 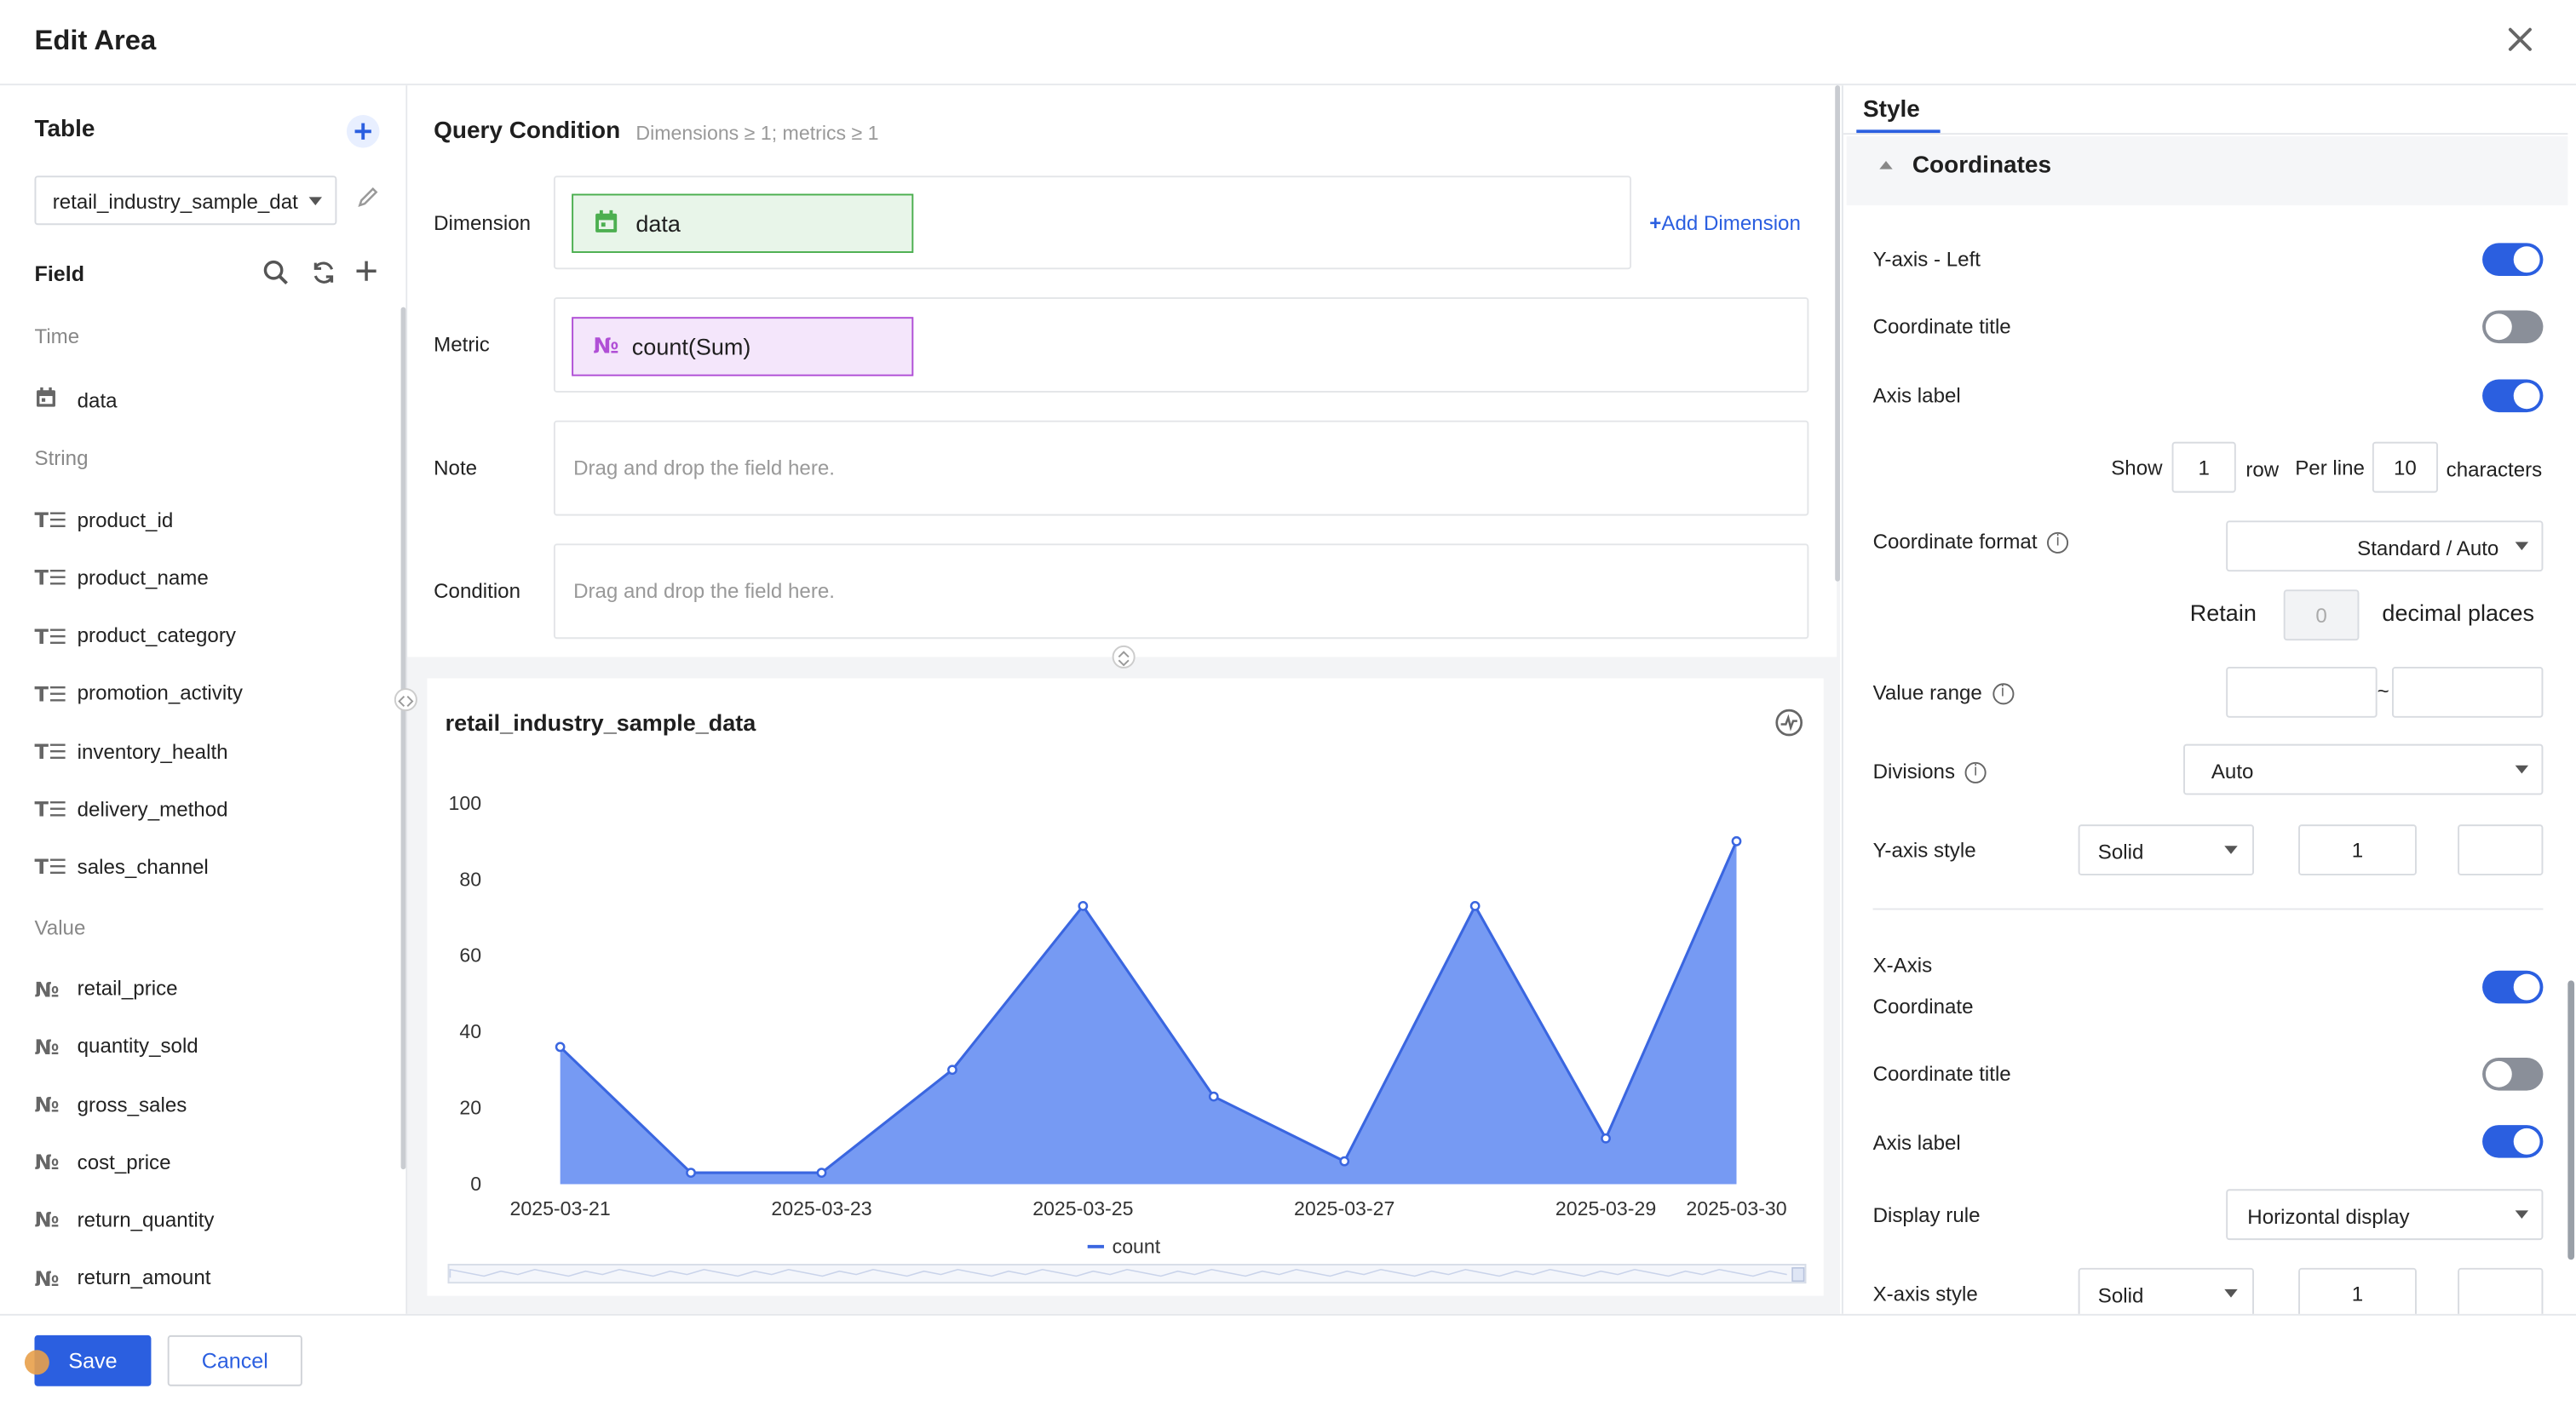 I want to click on cursor-indicator, so click(x=36, y=1362).